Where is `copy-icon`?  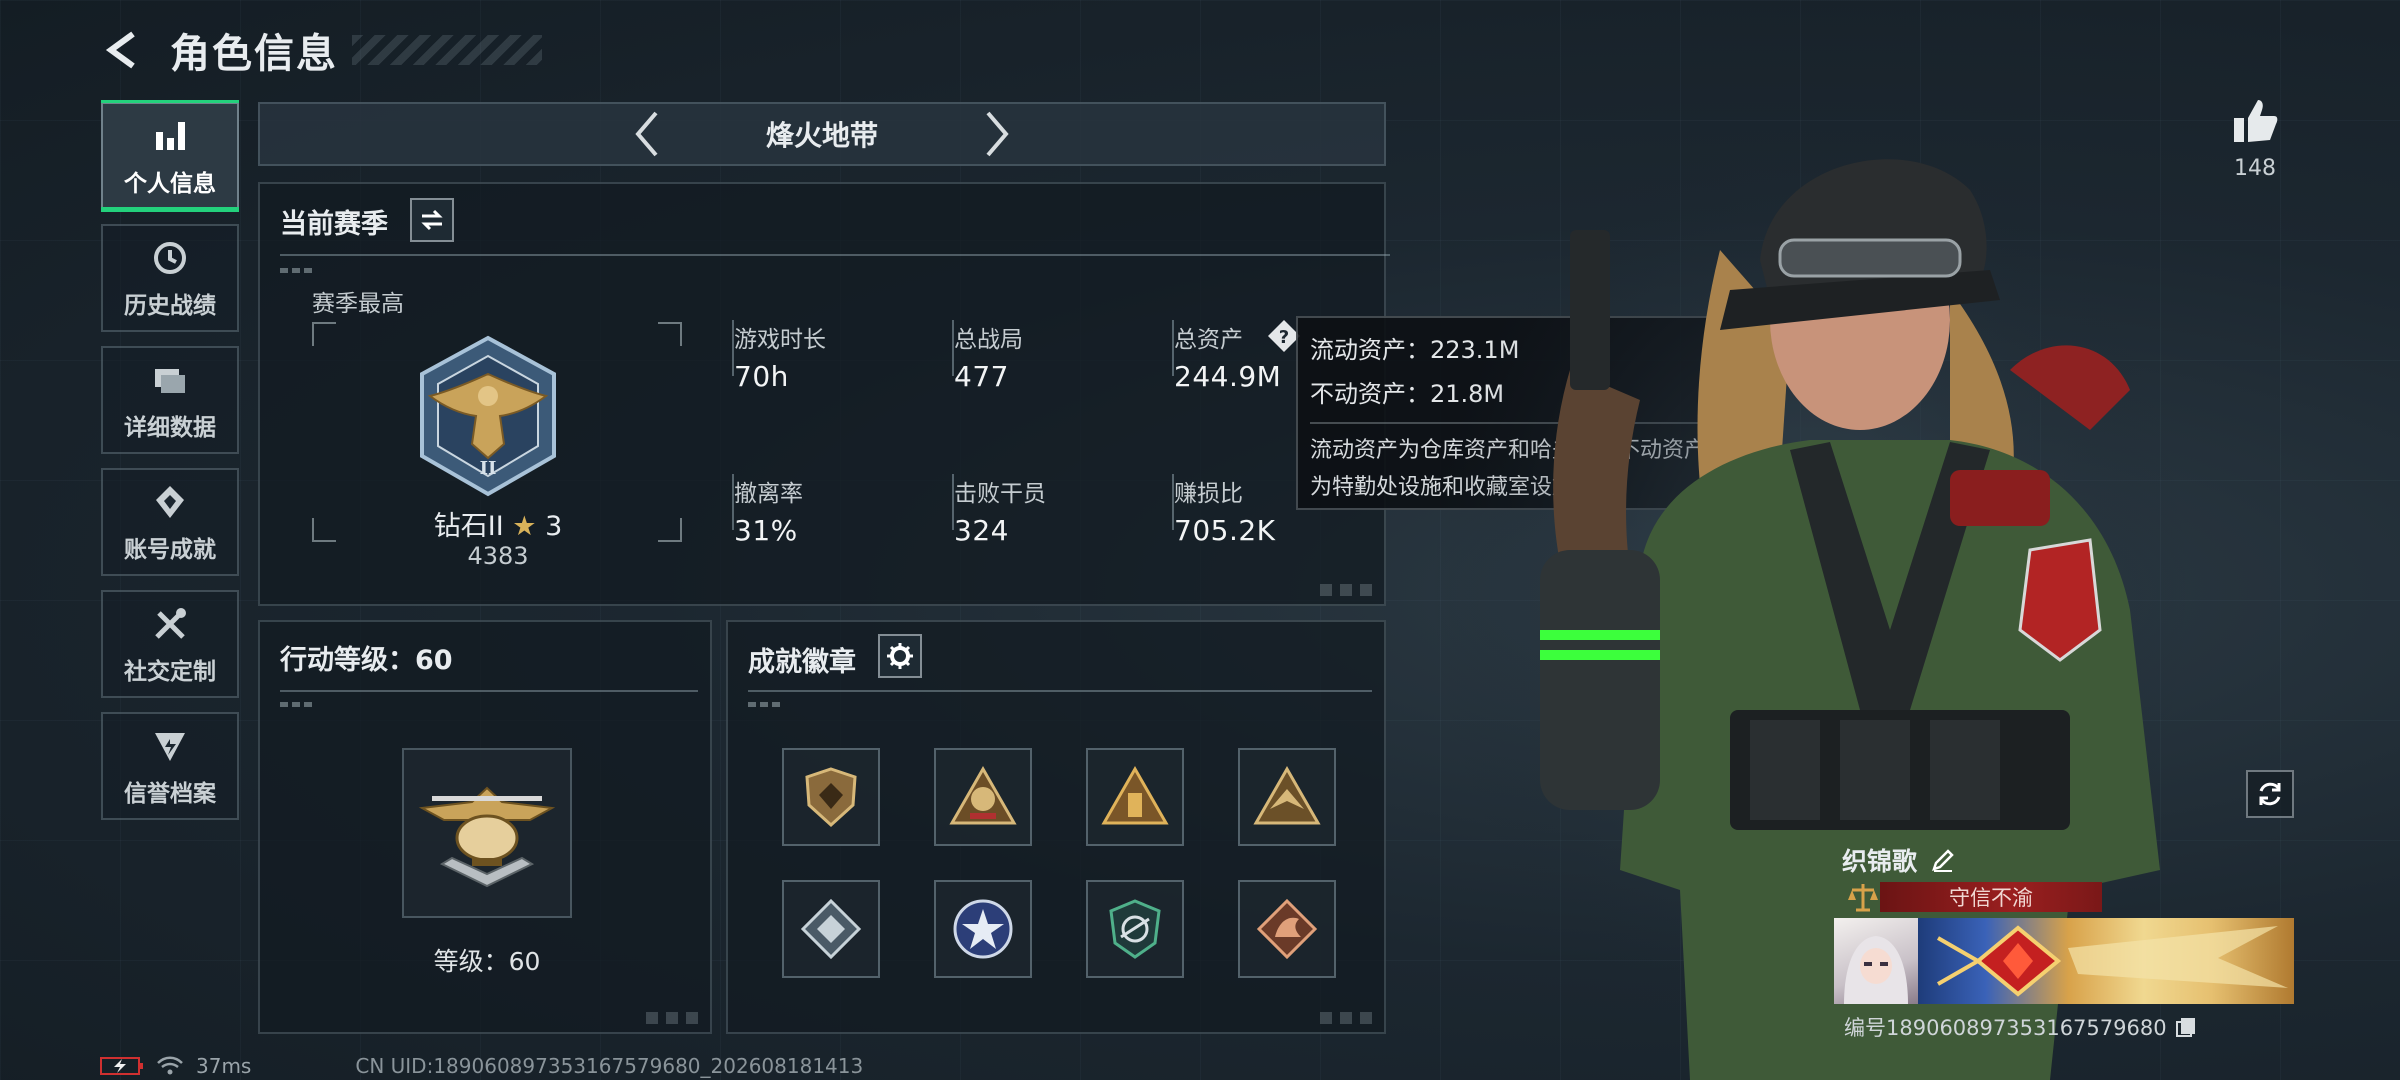 copy-icon is located at coordinates (2185, 1027).